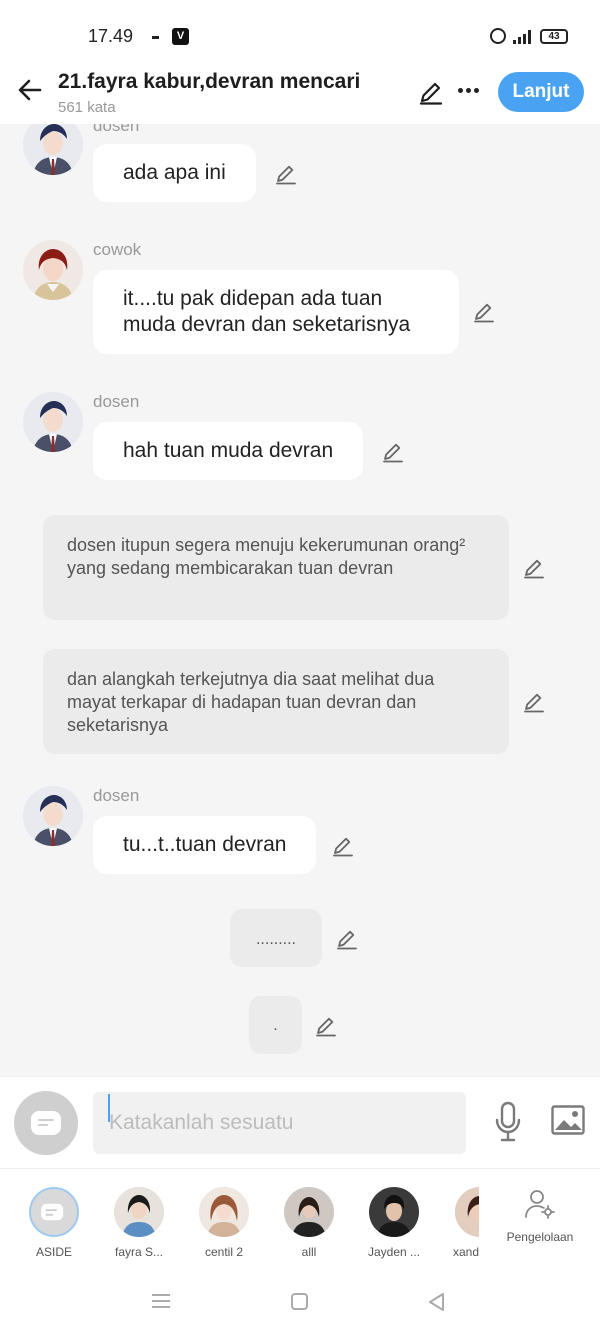 The width and height of the screenshot is (600, 1333). What do you see at coordinates (174, 173) in the screenshot?
I see `dialogue-bubble: ada apa ini` at bounding box center [174, 173].